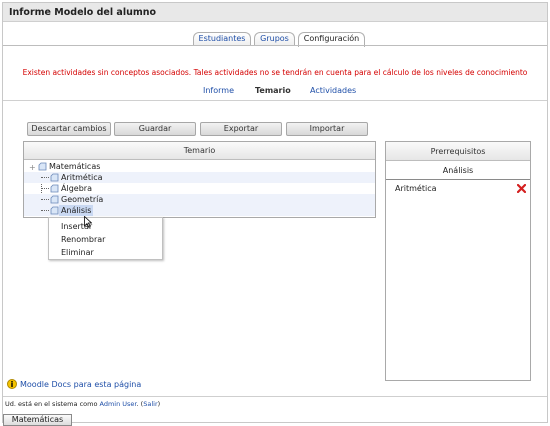 The image size is (550, 426). Describe the element at coordinates (333, 90) in the screenshot. I see `subtab-actividades: Actividades` at that location.